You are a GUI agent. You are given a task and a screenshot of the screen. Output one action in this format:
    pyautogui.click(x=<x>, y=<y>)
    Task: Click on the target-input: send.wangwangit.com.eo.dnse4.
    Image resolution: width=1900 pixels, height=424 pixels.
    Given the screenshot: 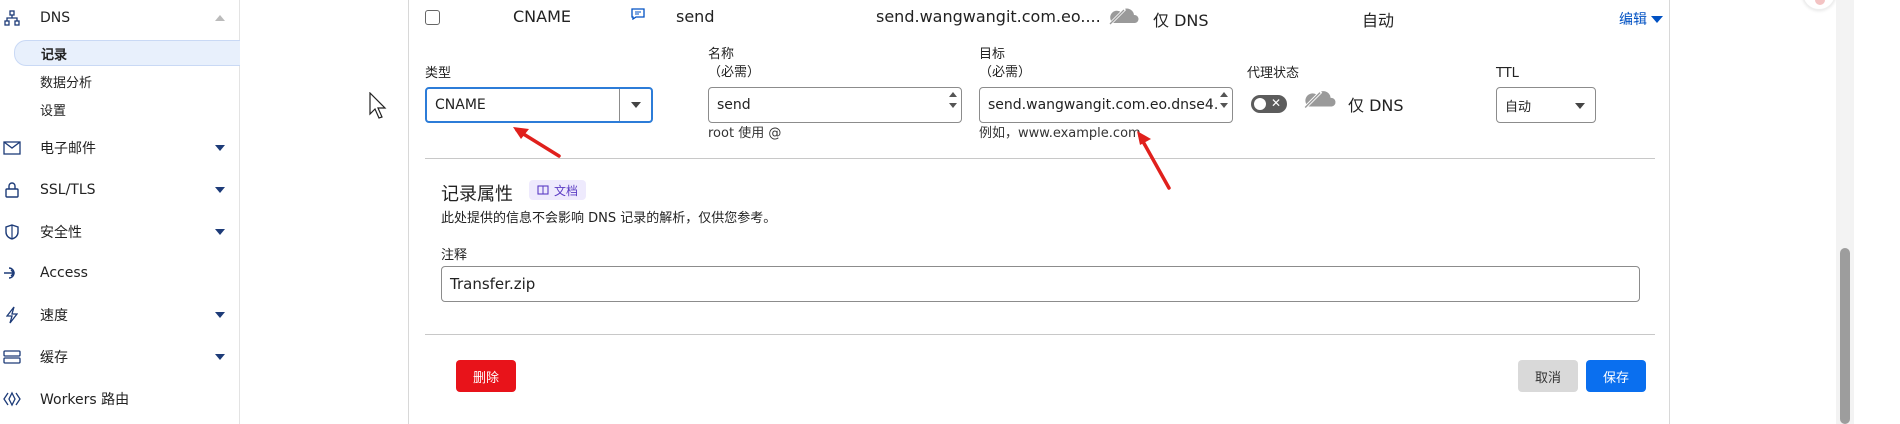 What is the action you would take?
    pyautogui.click(x=1106, y=105)
    